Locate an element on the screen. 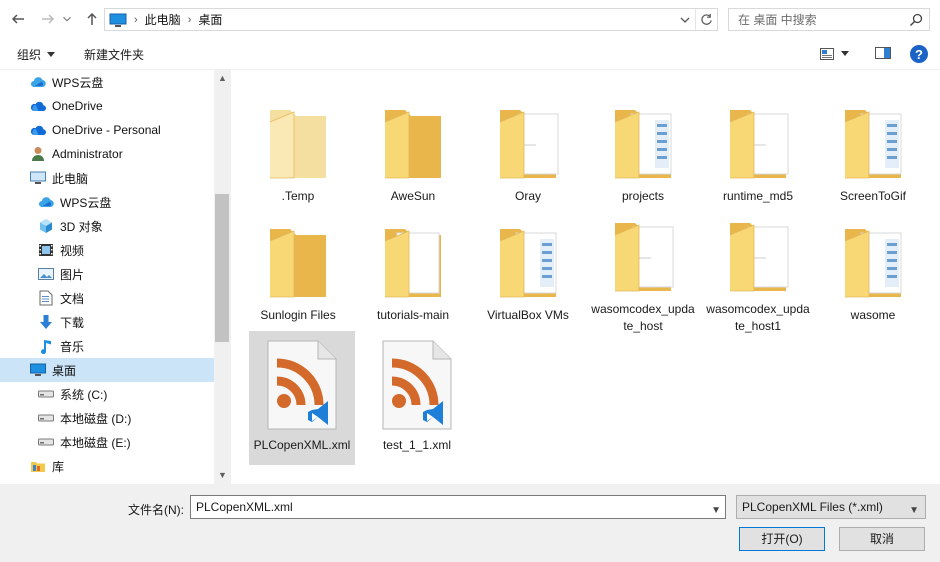 The width and height of the screenshot is (940, 562). address-row: › 此电脑 › 桌面 在 桌面 中搜索 is located at coordinates (470, 19).